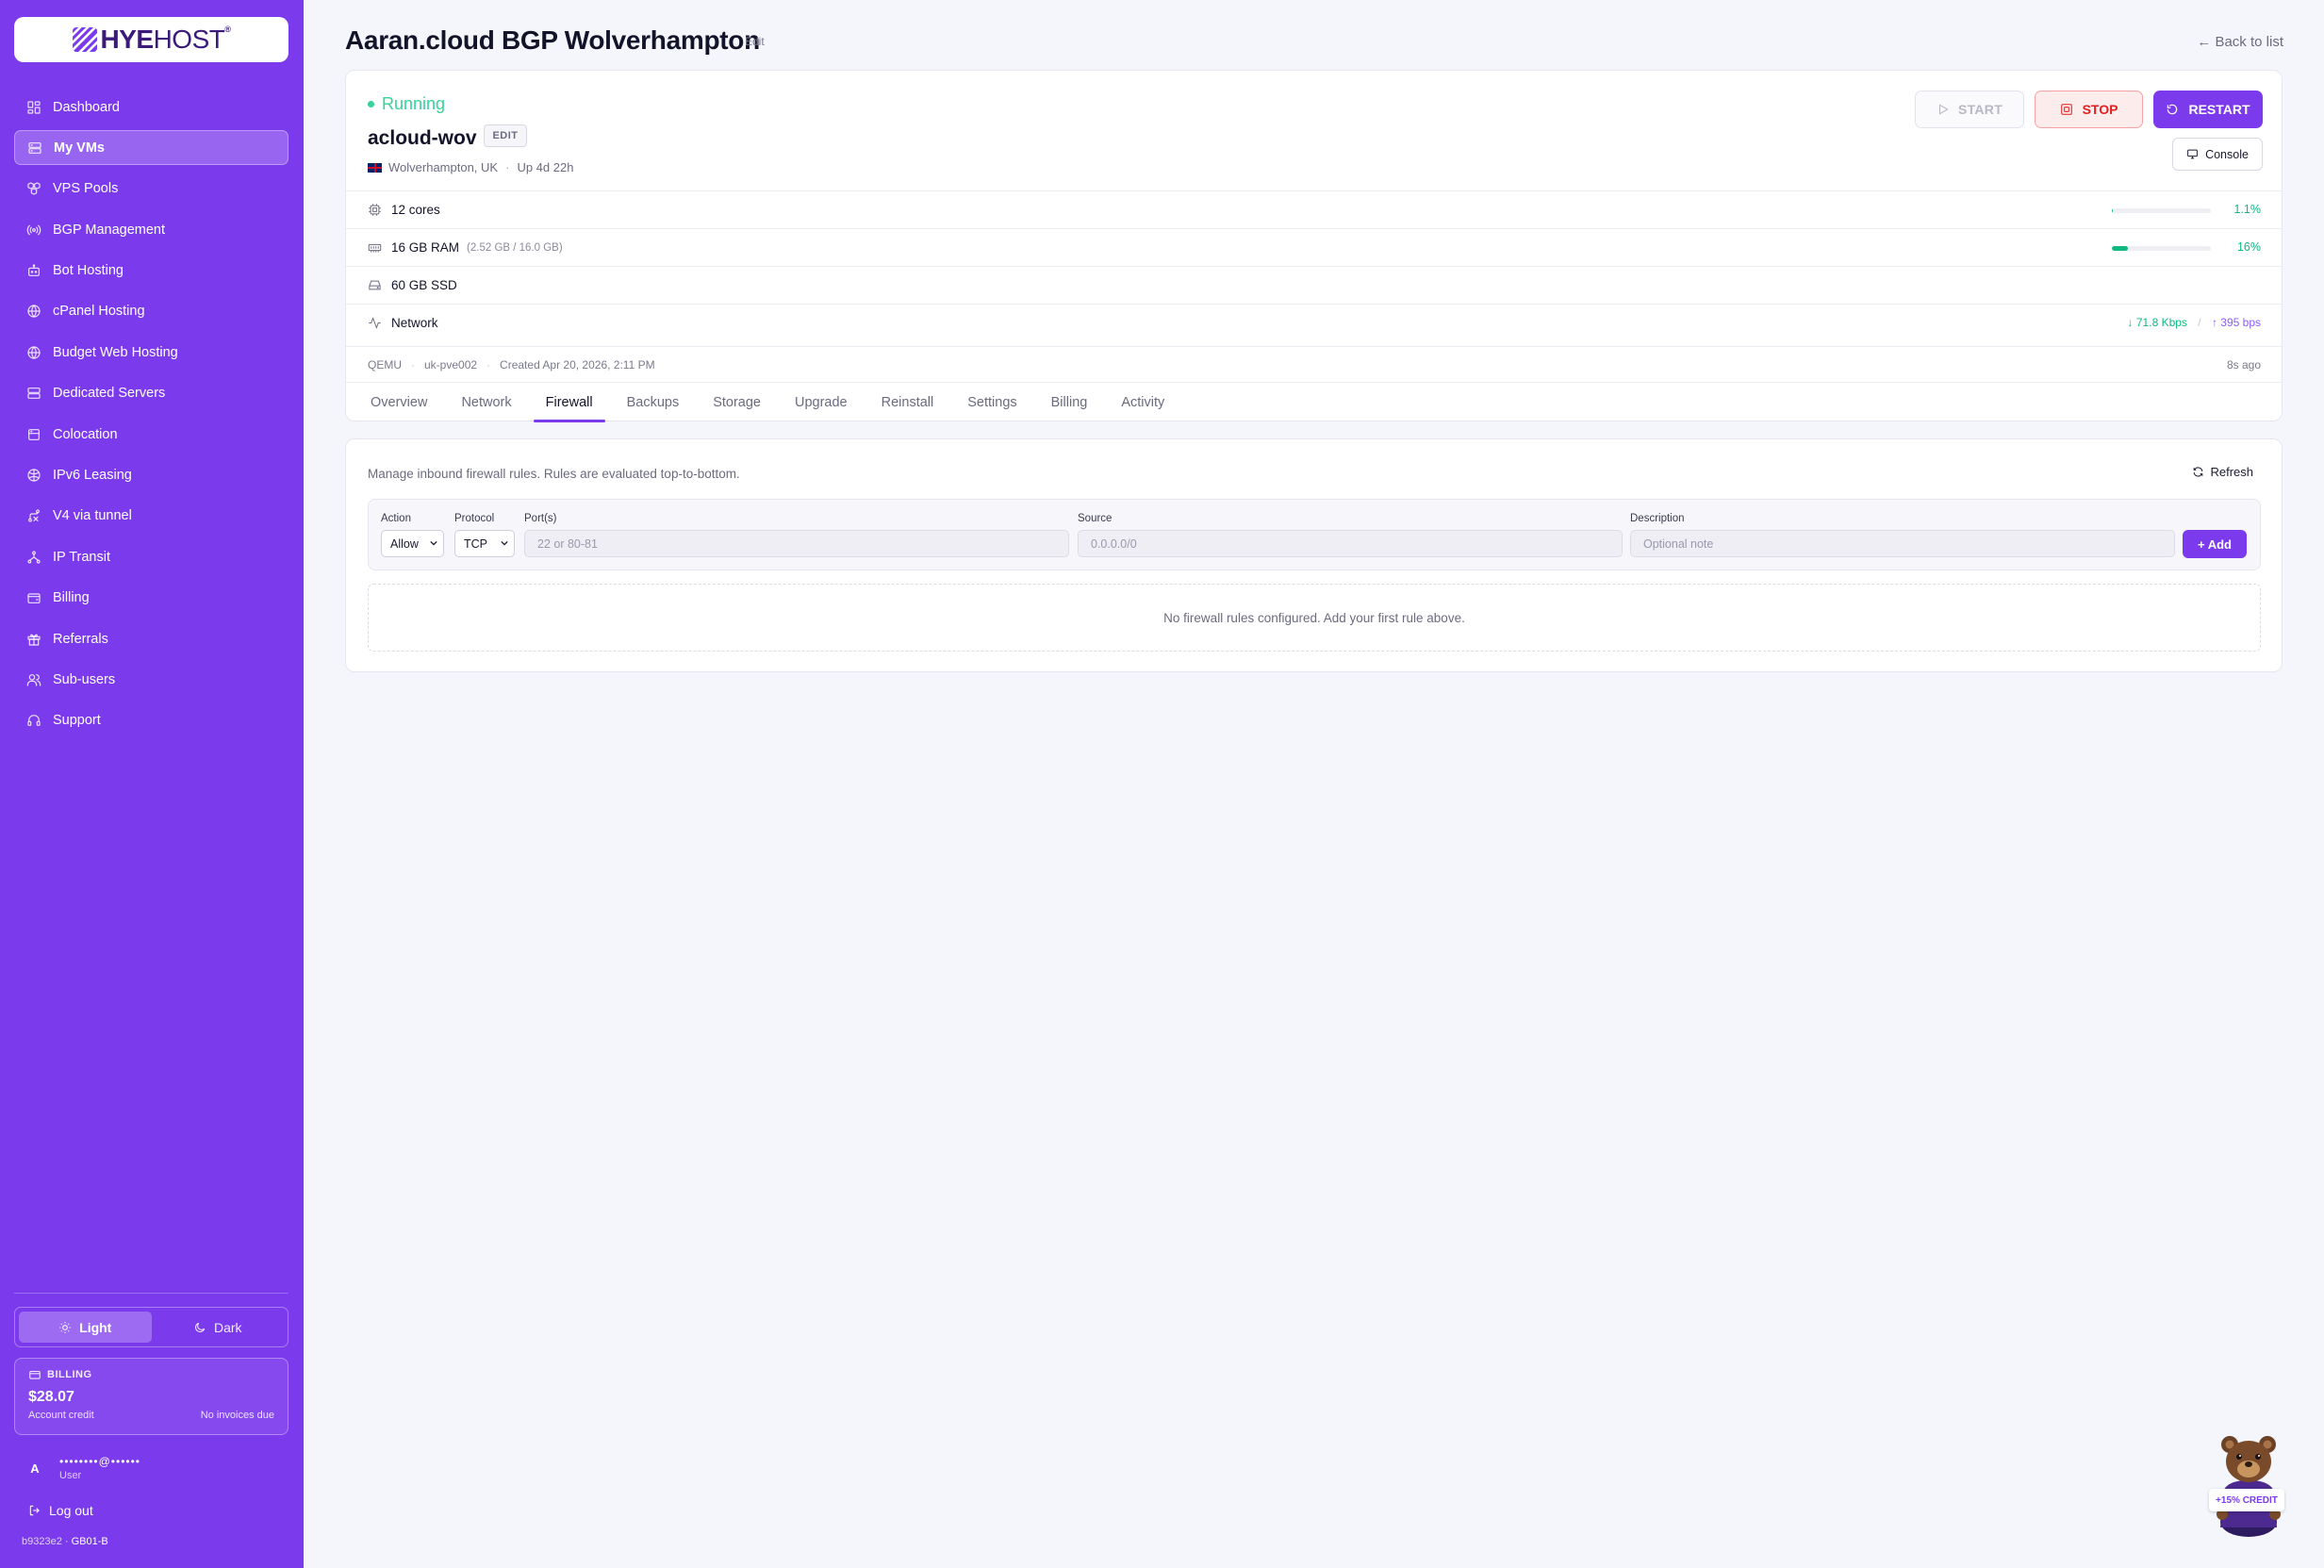 The image size is (2324, 1568). What do you see at coordinates (569, 402) in the screenshot?
I see `tab-firewall: Firewall` at bounding box center [569, 402].